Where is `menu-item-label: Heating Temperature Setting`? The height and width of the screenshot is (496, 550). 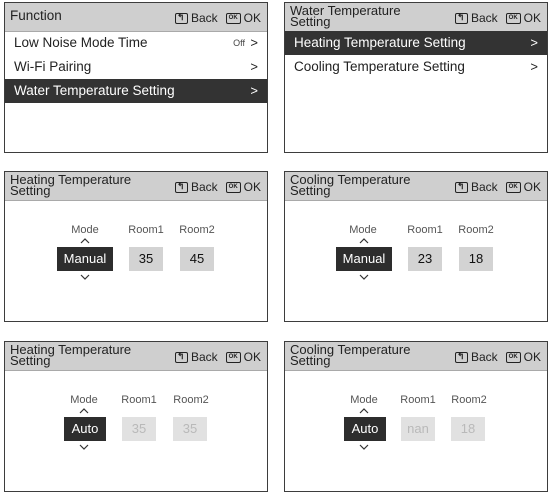
menu-item-label: Heating Temperature Setting is located at coordinates (380, 42).